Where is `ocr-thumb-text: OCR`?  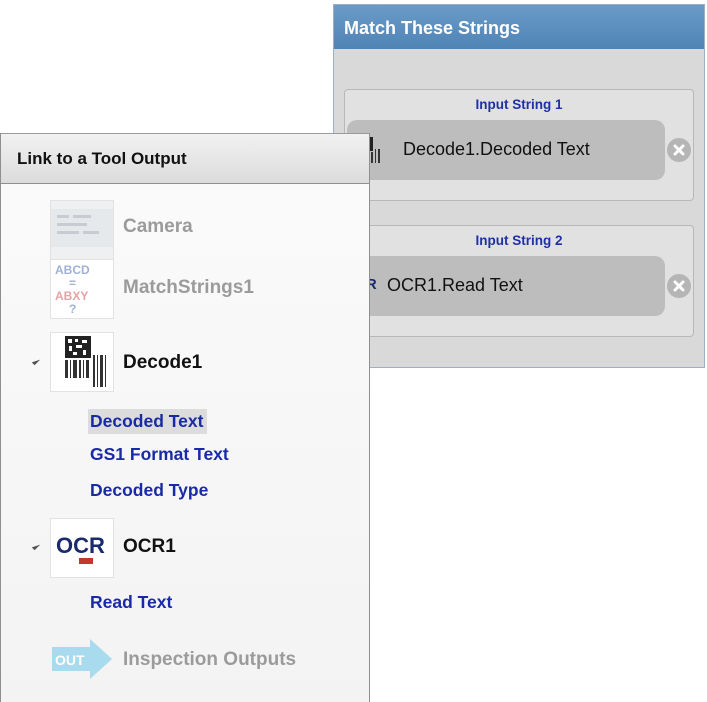
ocr-thumb-text: OCR is located at coordinates (80, 545).